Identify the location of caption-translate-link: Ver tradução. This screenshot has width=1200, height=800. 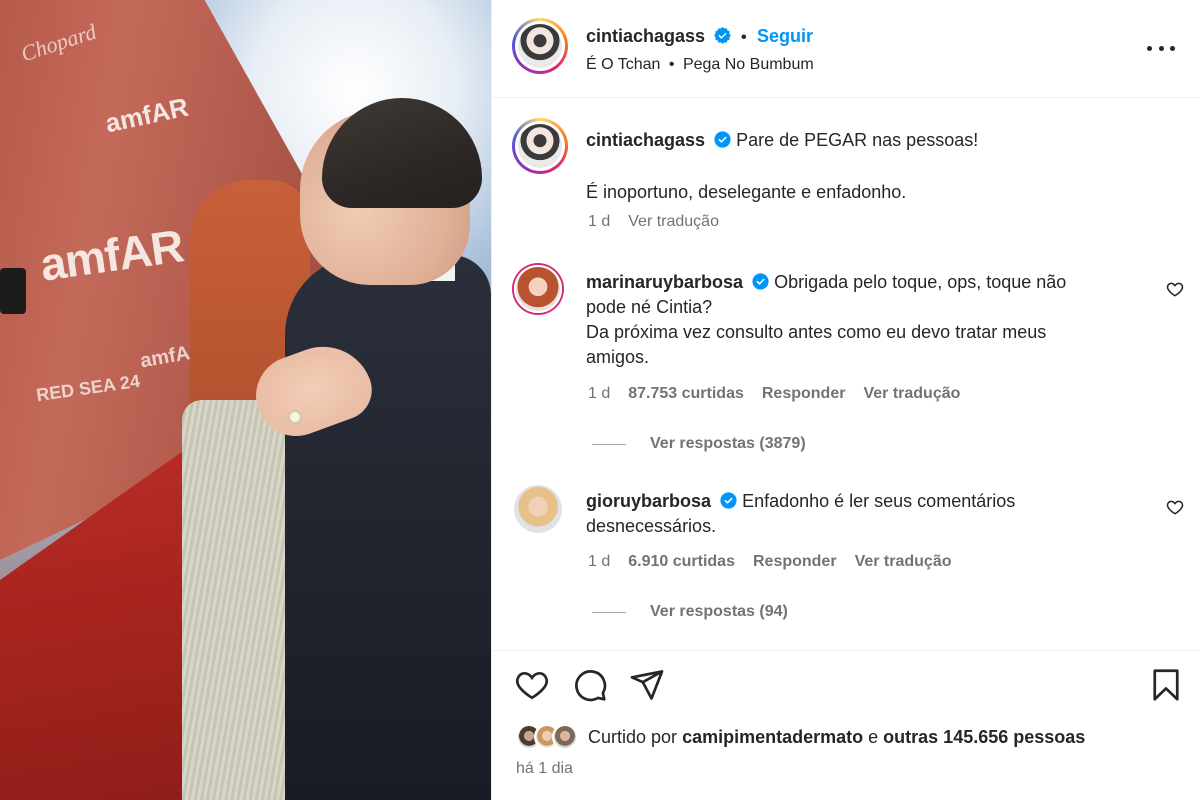
(673, 222).